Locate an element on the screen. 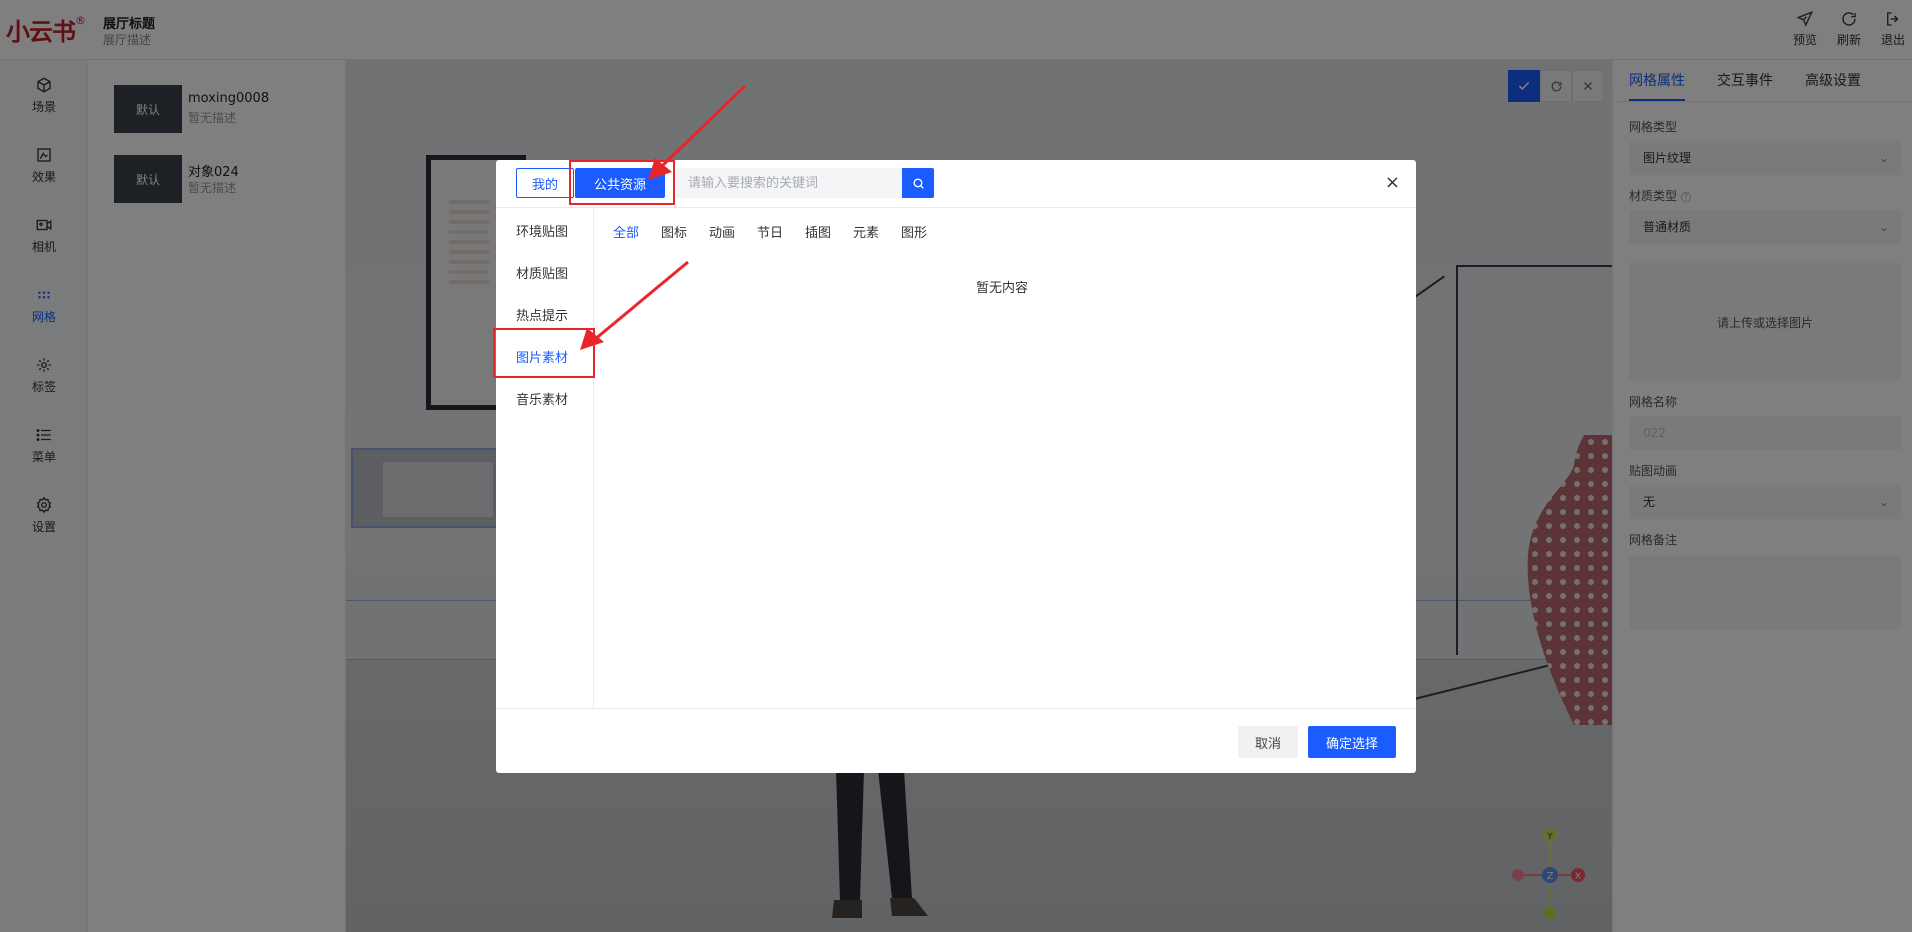 The width and height of the screenshot is (1912, 932). filter-icons: 图标 is located at coordinates (674, 231).